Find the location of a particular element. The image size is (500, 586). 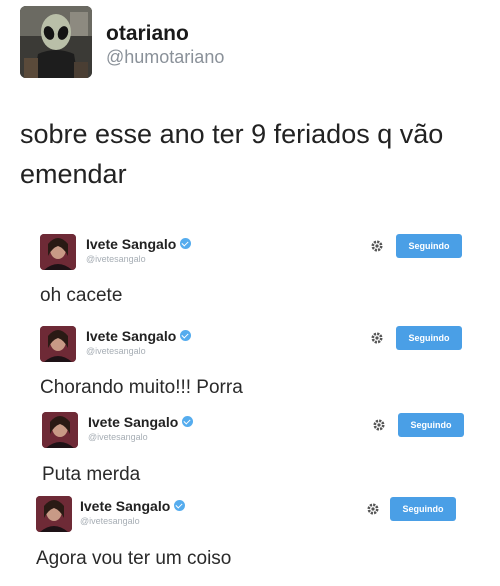

author-name: otariano is located at coordinates (147, 34).